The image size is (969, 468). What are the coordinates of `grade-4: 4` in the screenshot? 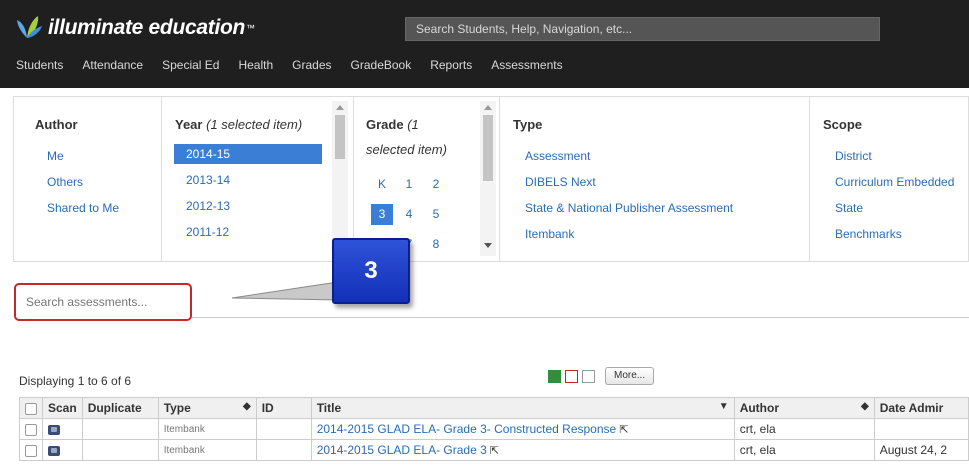 It's located at (409, 214).